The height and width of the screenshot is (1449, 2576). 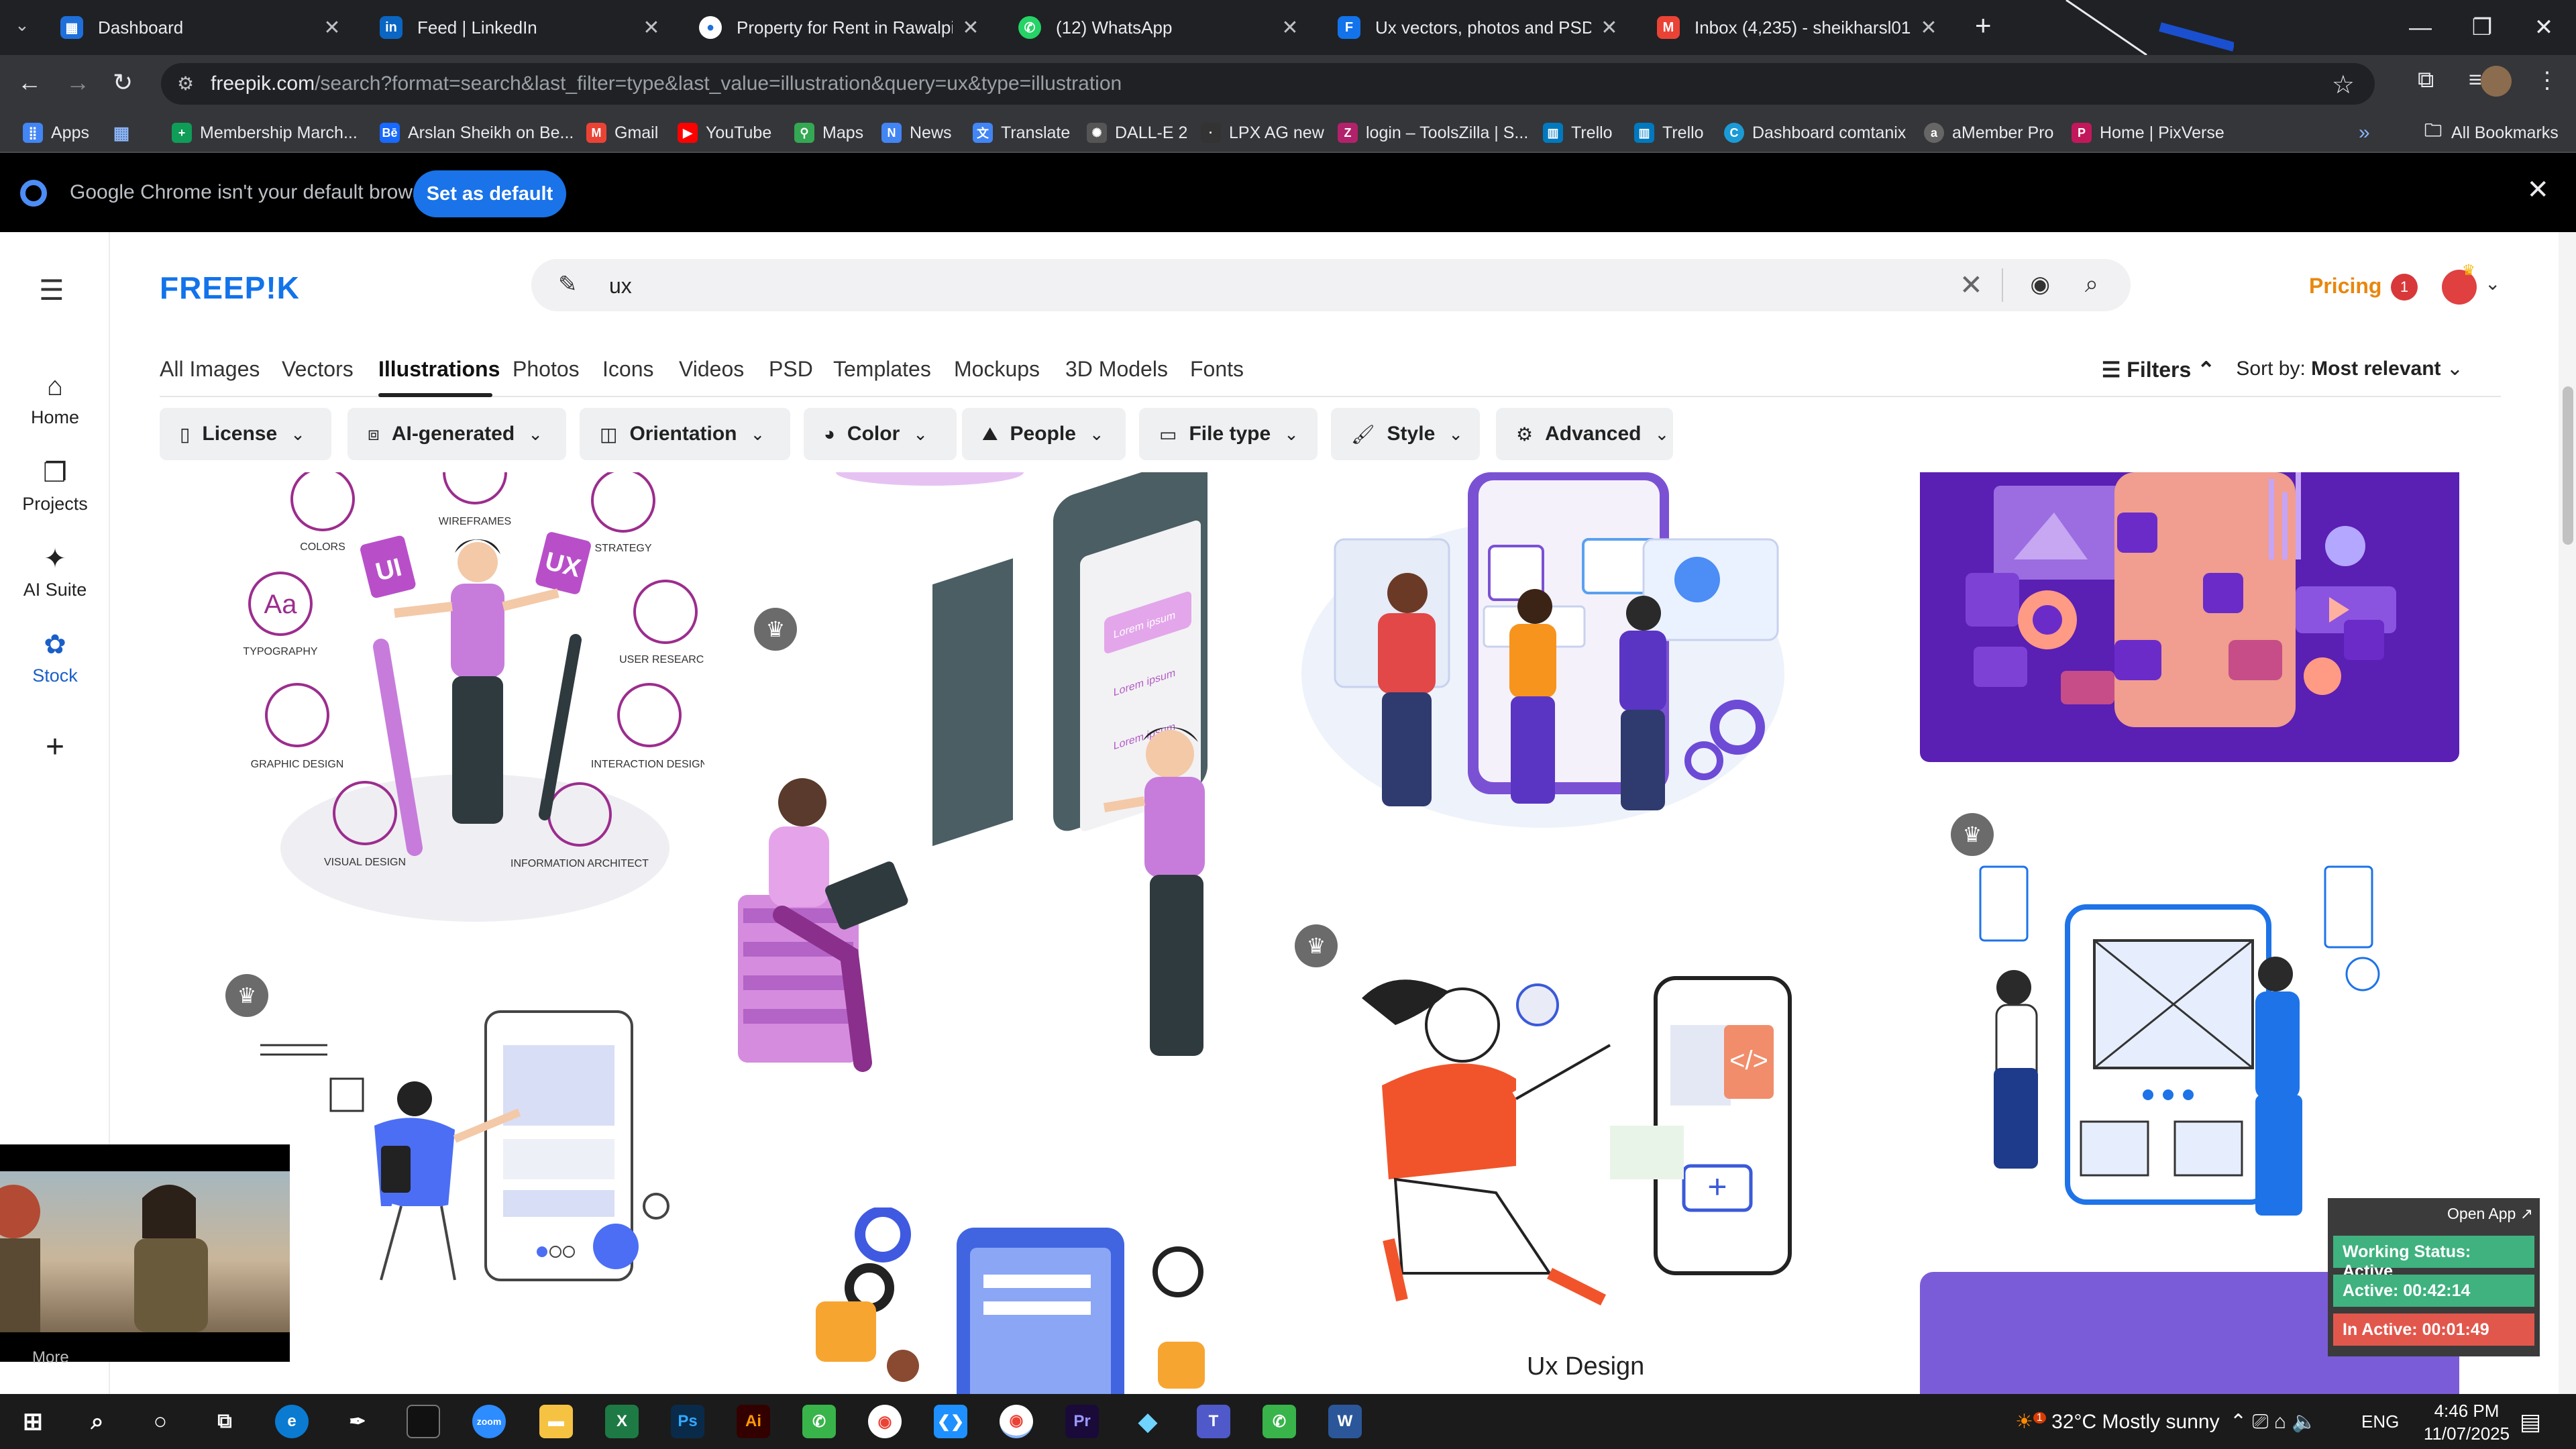 I want to click on illustrator-icon: Ai, so click(x=753, y=1421).